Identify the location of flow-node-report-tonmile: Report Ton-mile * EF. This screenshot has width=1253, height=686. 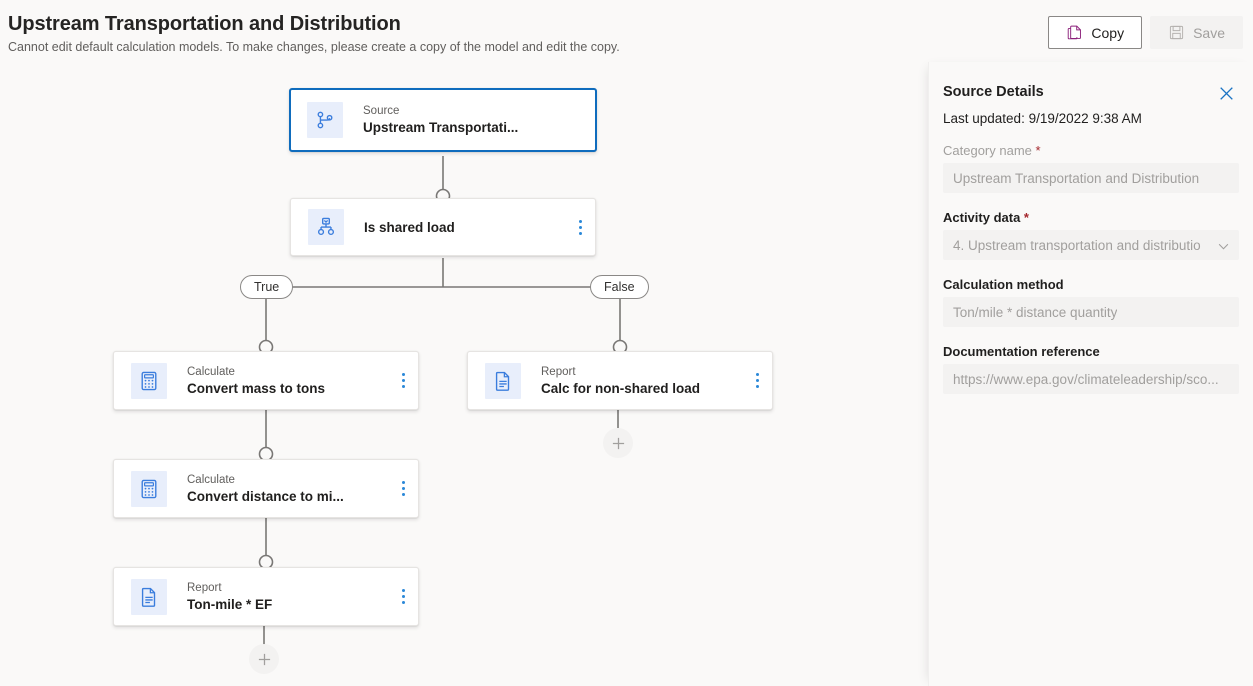
(266, 596).